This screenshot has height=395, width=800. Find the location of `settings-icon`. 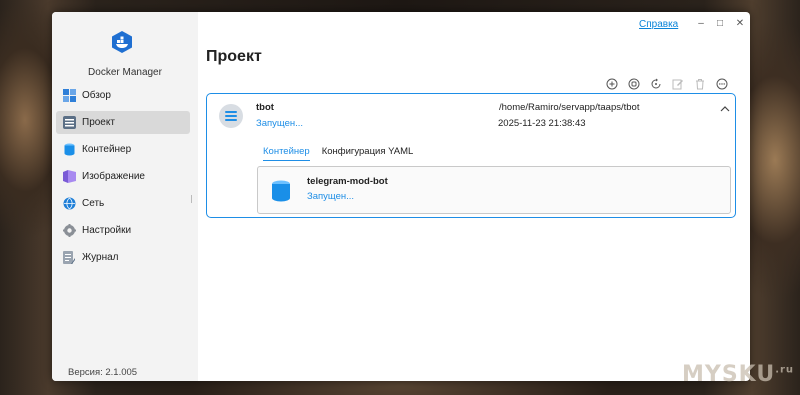

settings-icon is located at coordinates (69, 231).